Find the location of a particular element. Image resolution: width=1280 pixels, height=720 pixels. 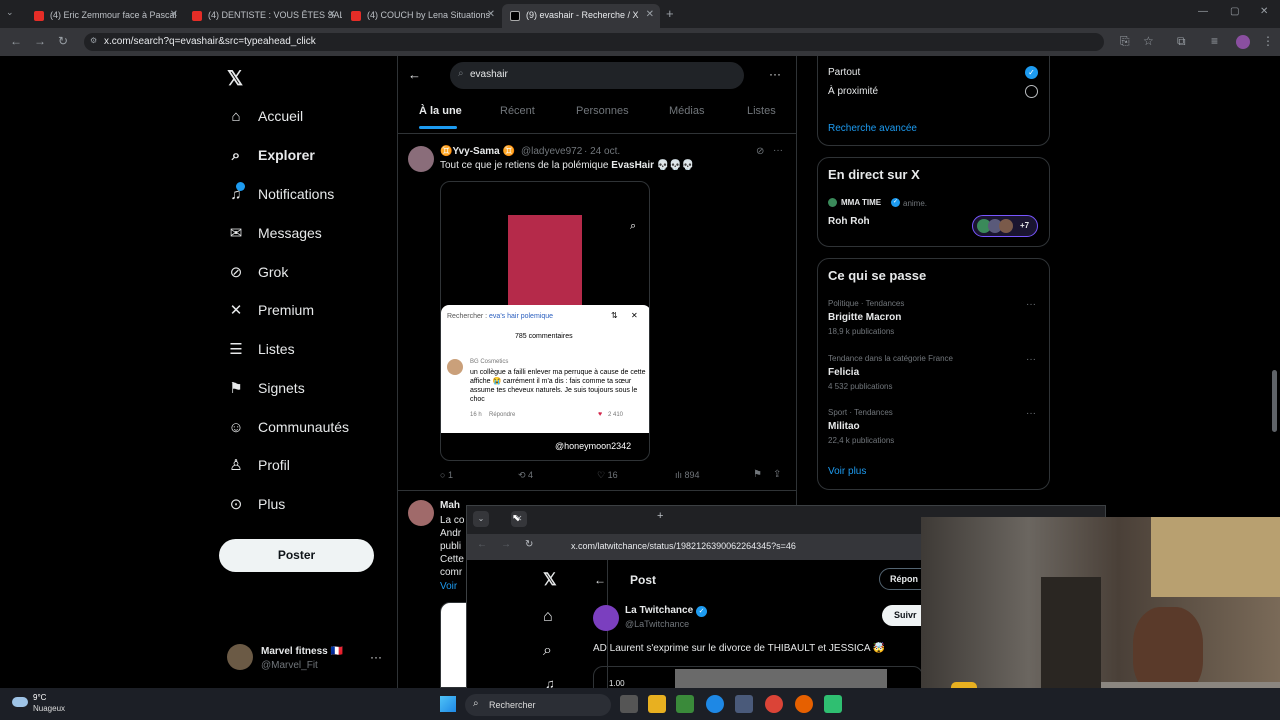

show-more-link: Voir is located at coordinates (448, 586).